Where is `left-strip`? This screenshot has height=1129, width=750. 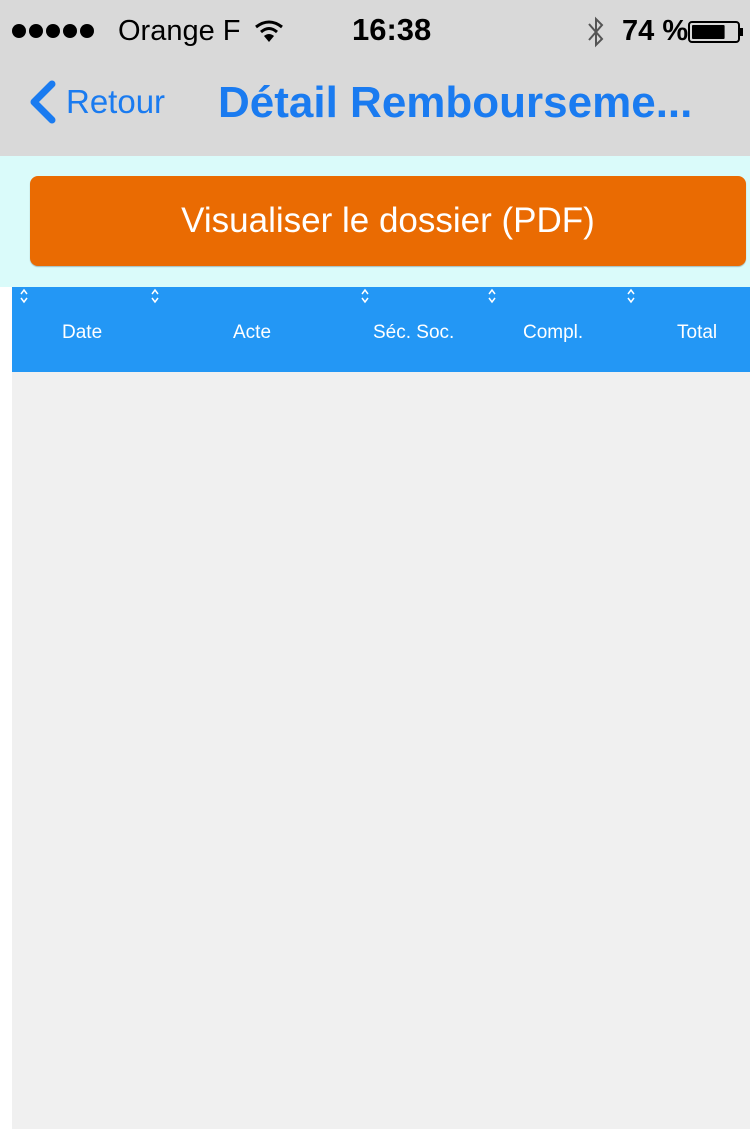
left-strip is located at coordinates (6, 221).